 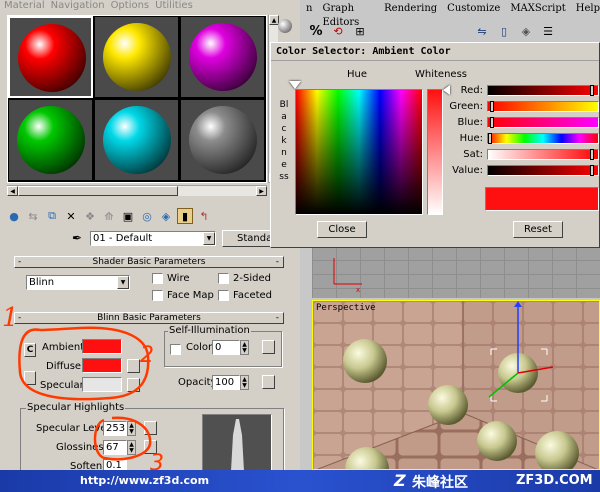 I want to click on sample-type-icon, so click(x=285, y=26).